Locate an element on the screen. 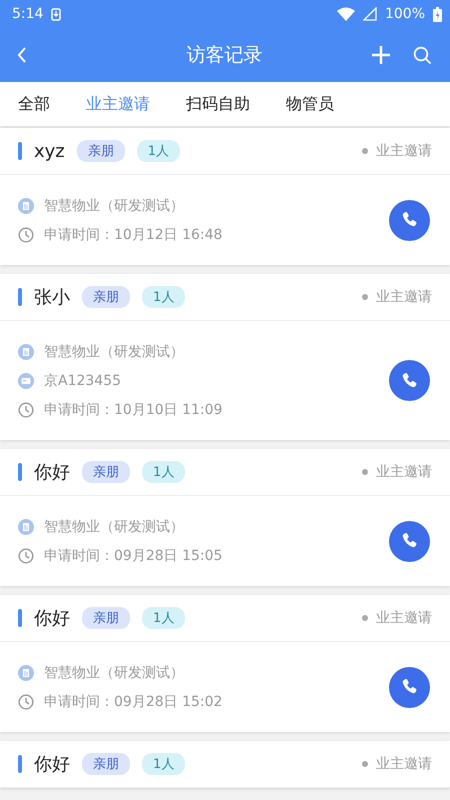  page-title: 访客记录 is located at coordinates (225, 55).